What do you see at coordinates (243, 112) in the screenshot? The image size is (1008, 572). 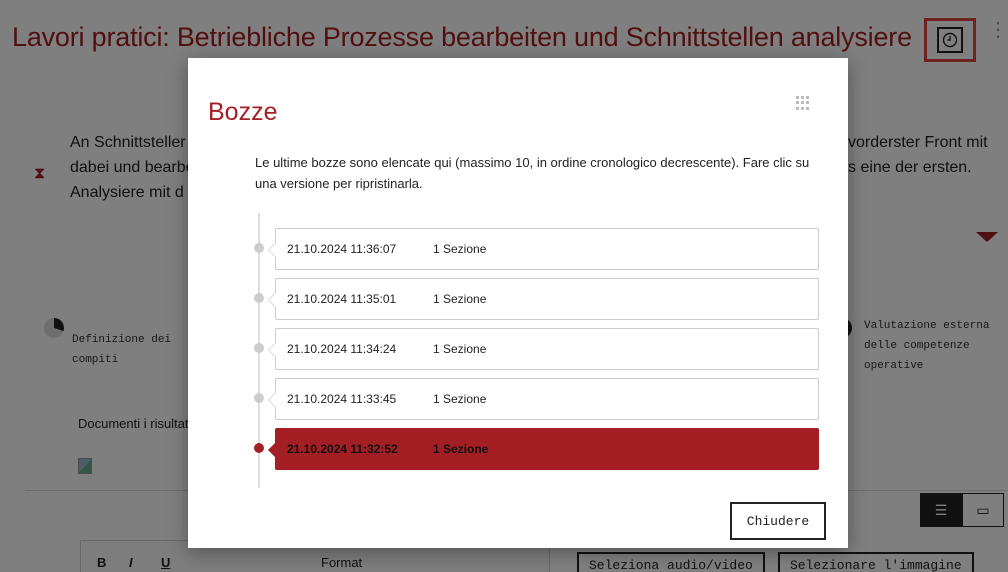 I see `dialog-title: Bozze` at bounding box center [243, 112].